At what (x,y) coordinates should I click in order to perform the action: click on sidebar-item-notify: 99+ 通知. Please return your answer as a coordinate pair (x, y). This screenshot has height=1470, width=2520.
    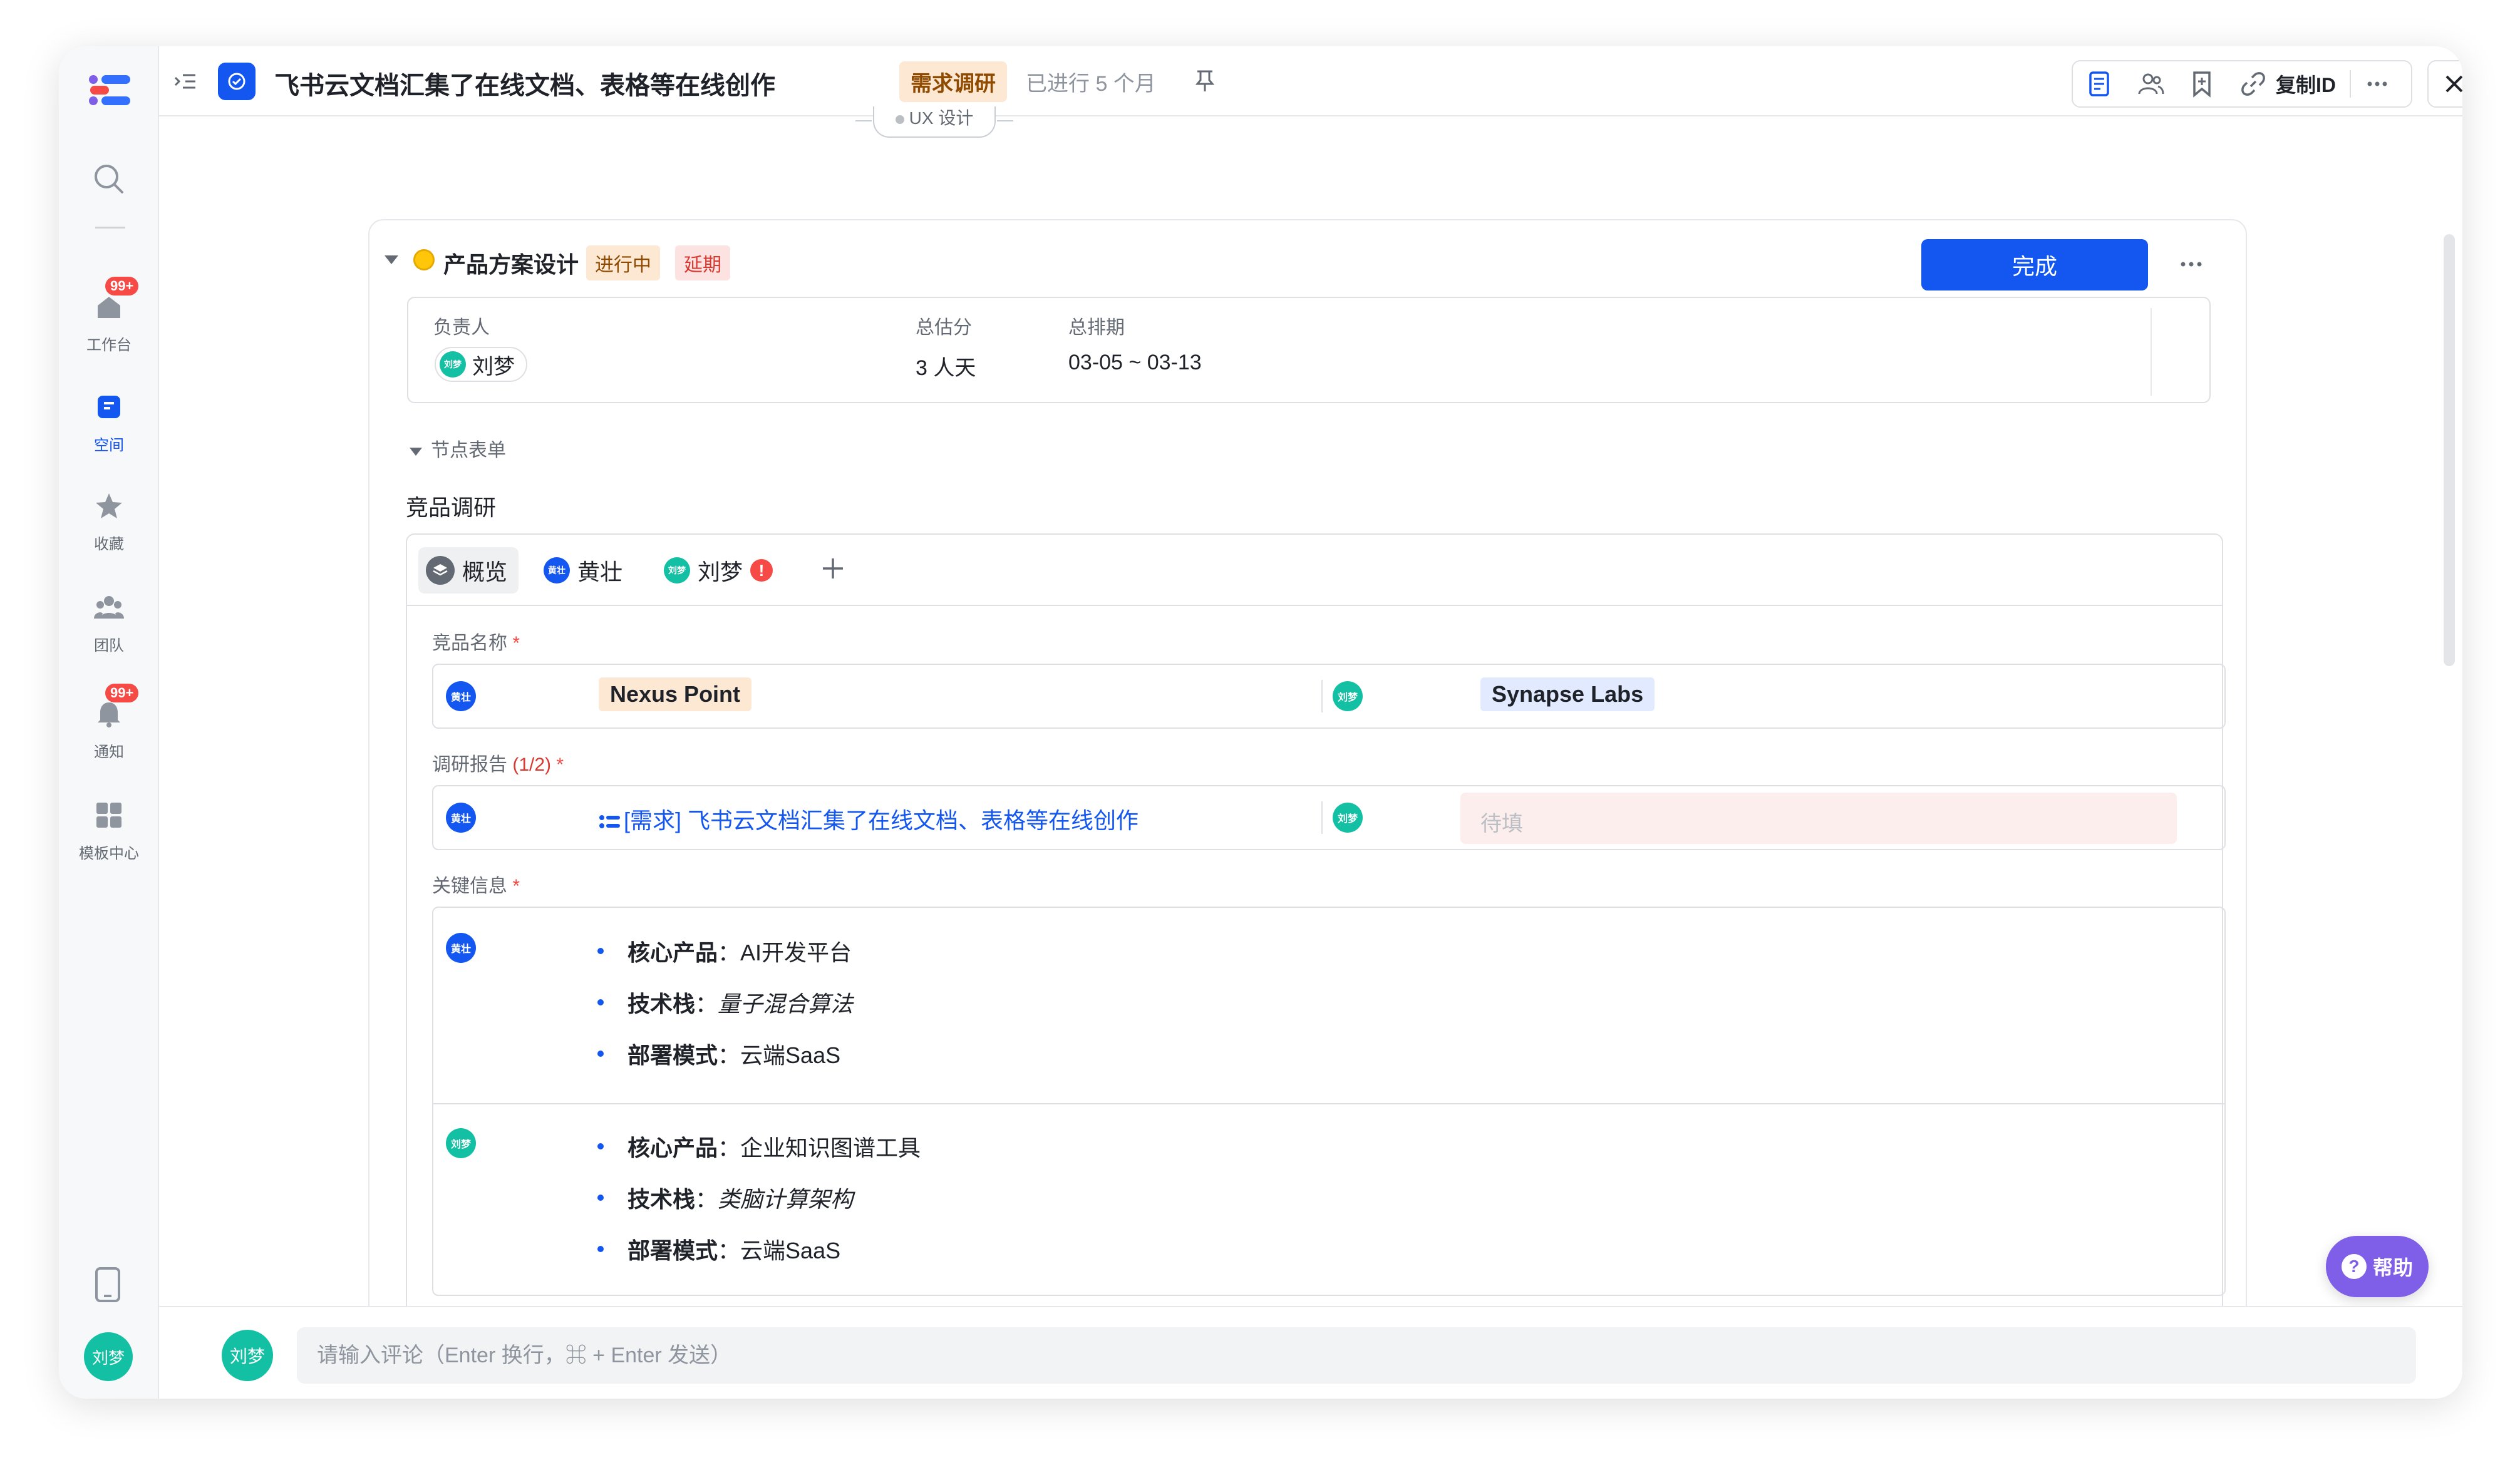
    Looking at the image, I should click on (109, 722).